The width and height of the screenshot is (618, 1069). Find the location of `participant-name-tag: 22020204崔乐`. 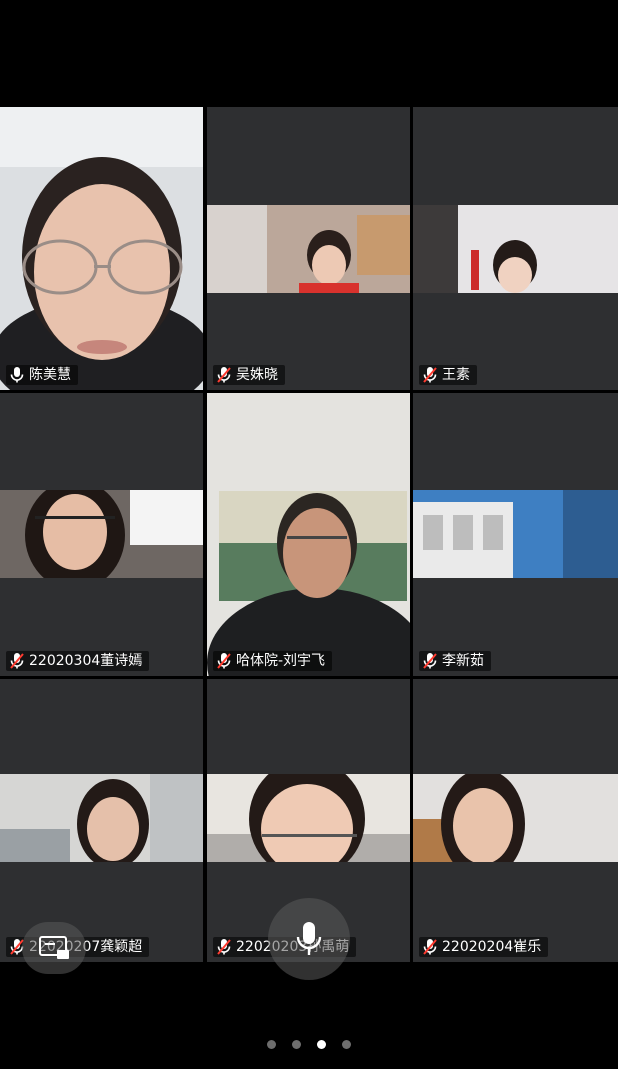

participant-name-tag: 22020204崔乐 is located at coordinates (484, 947).